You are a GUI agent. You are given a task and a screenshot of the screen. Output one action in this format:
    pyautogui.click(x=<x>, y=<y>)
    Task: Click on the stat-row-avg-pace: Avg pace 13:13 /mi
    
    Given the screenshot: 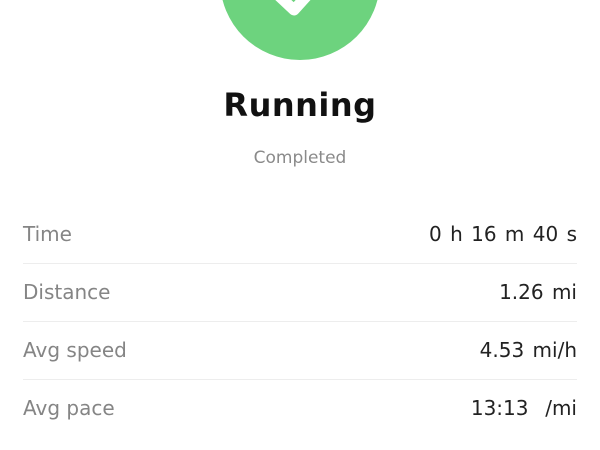 What is the action you would take?
    pyautogui.click(x=300, y=409)
    